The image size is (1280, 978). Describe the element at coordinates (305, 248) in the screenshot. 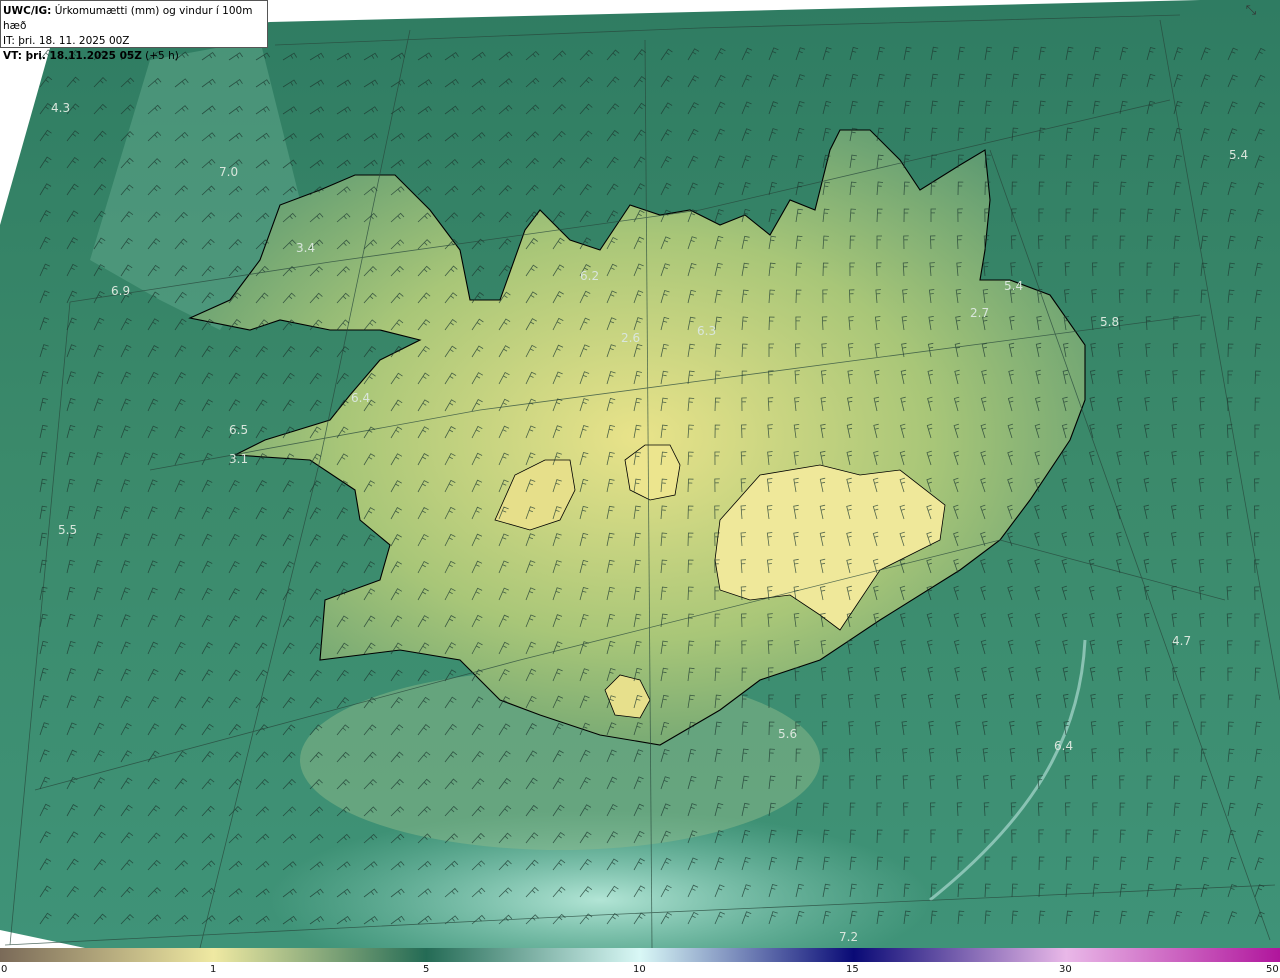

I see `value-label: 3.4` at that location.